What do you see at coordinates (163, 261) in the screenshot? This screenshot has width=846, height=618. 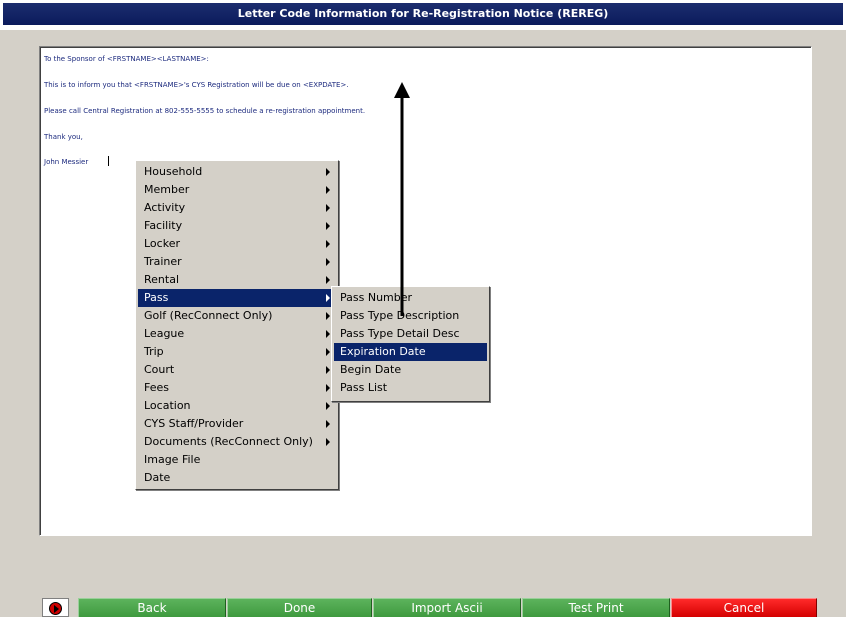 I see `menu-item-label: Trainer` at bounding box center [163, 261].